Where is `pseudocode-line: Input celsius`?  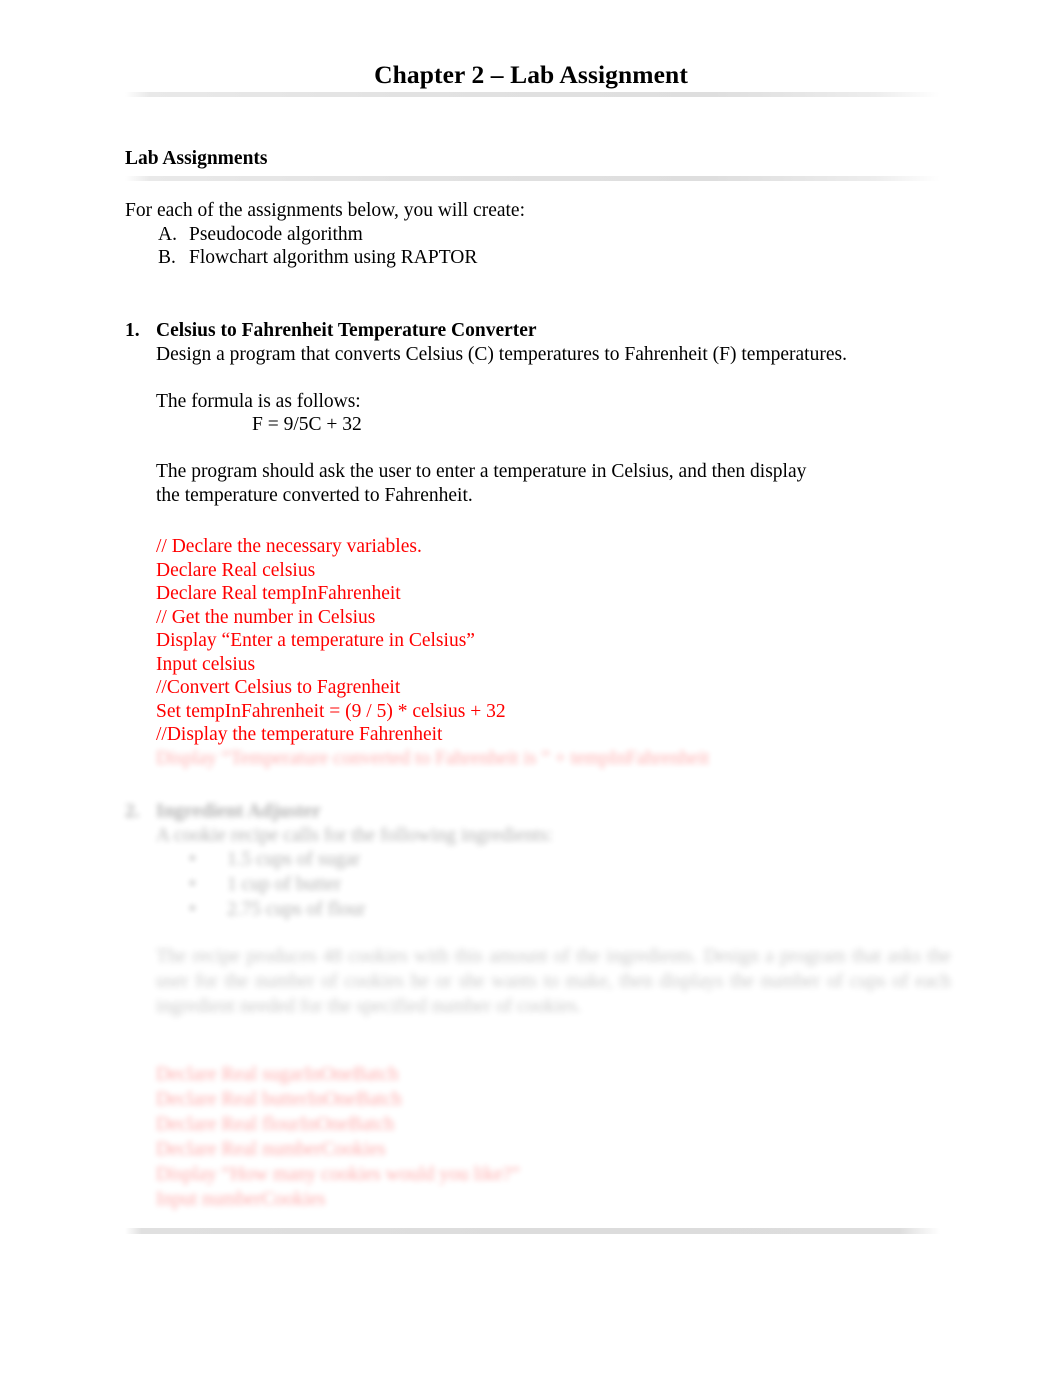 pseudocode-line: Input celsius is located at coordinates (206, 664).